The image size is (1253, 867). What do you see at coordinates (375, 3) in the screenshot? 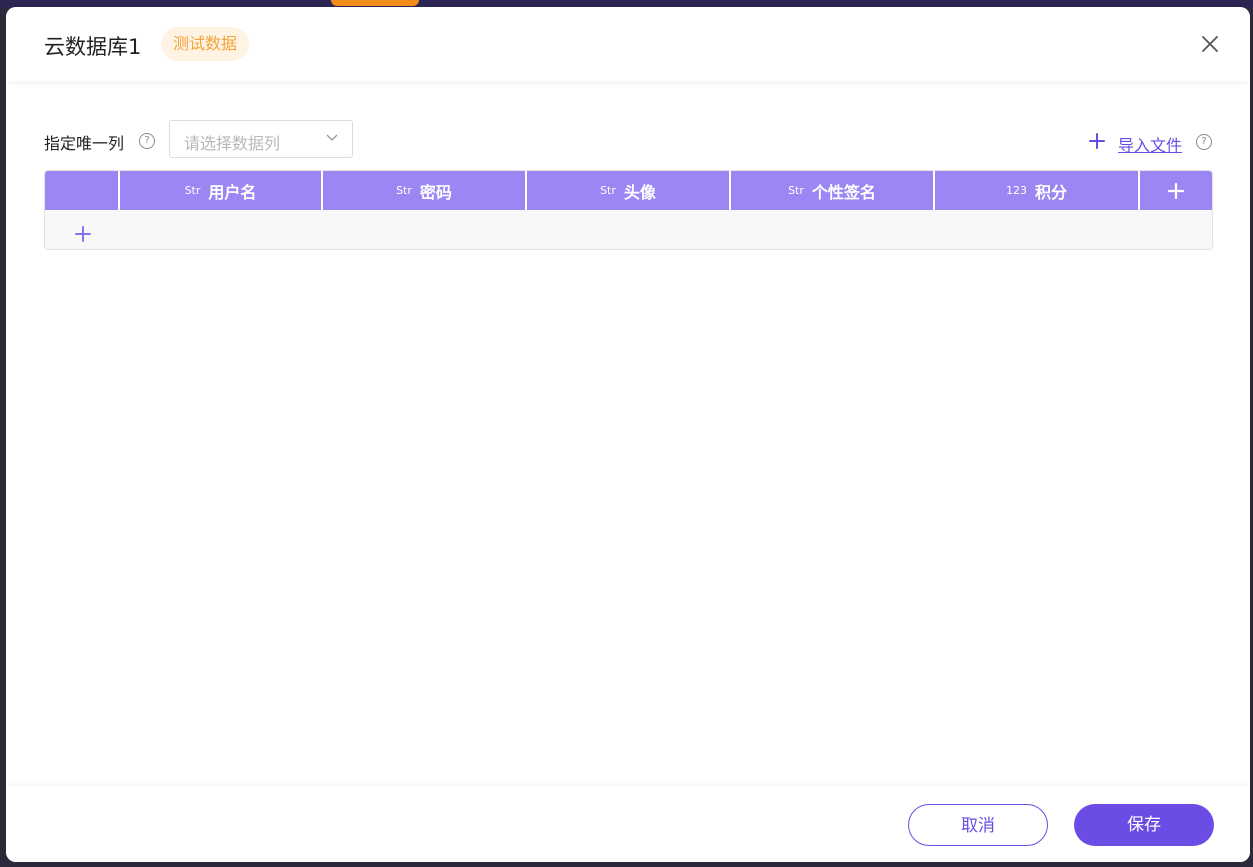
I see `background-run-button` at bounding box center [375, 3].